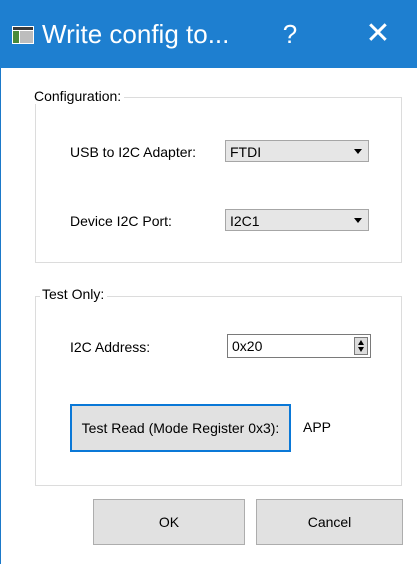 The image size is (417, 564). Describe the element at coordinates (361, 346) in the screenshot. I see `spinner-buttons` at that location.